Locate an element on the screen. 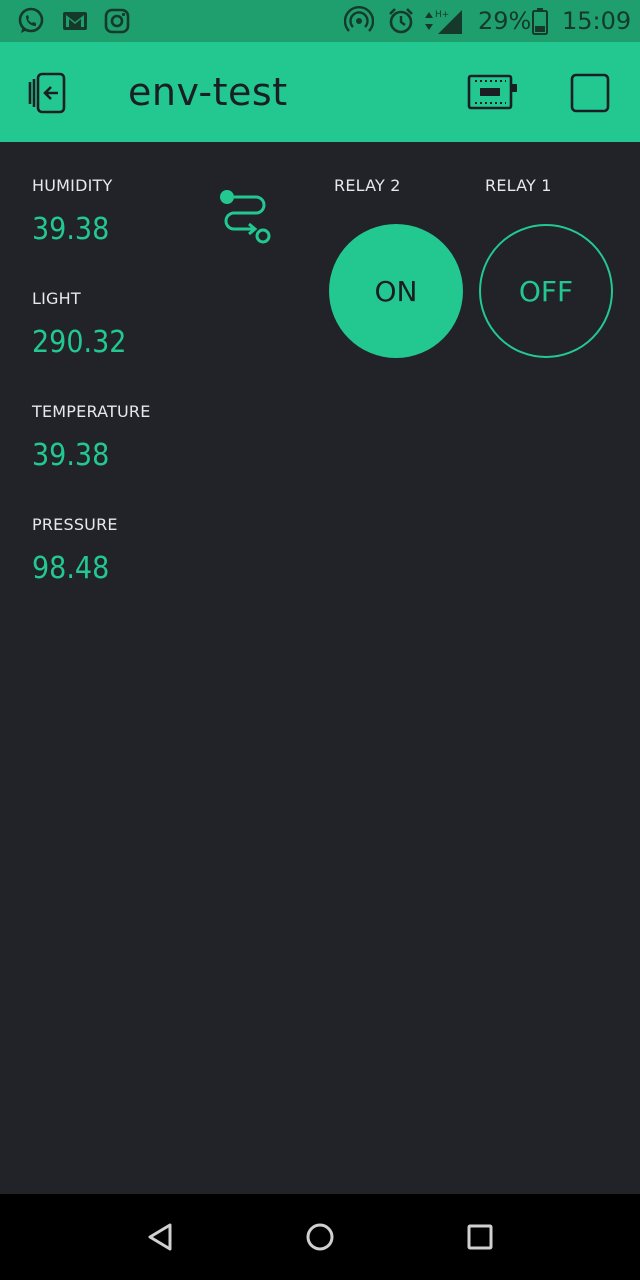  whatsapp-icon is located at coordinates (31, 20).